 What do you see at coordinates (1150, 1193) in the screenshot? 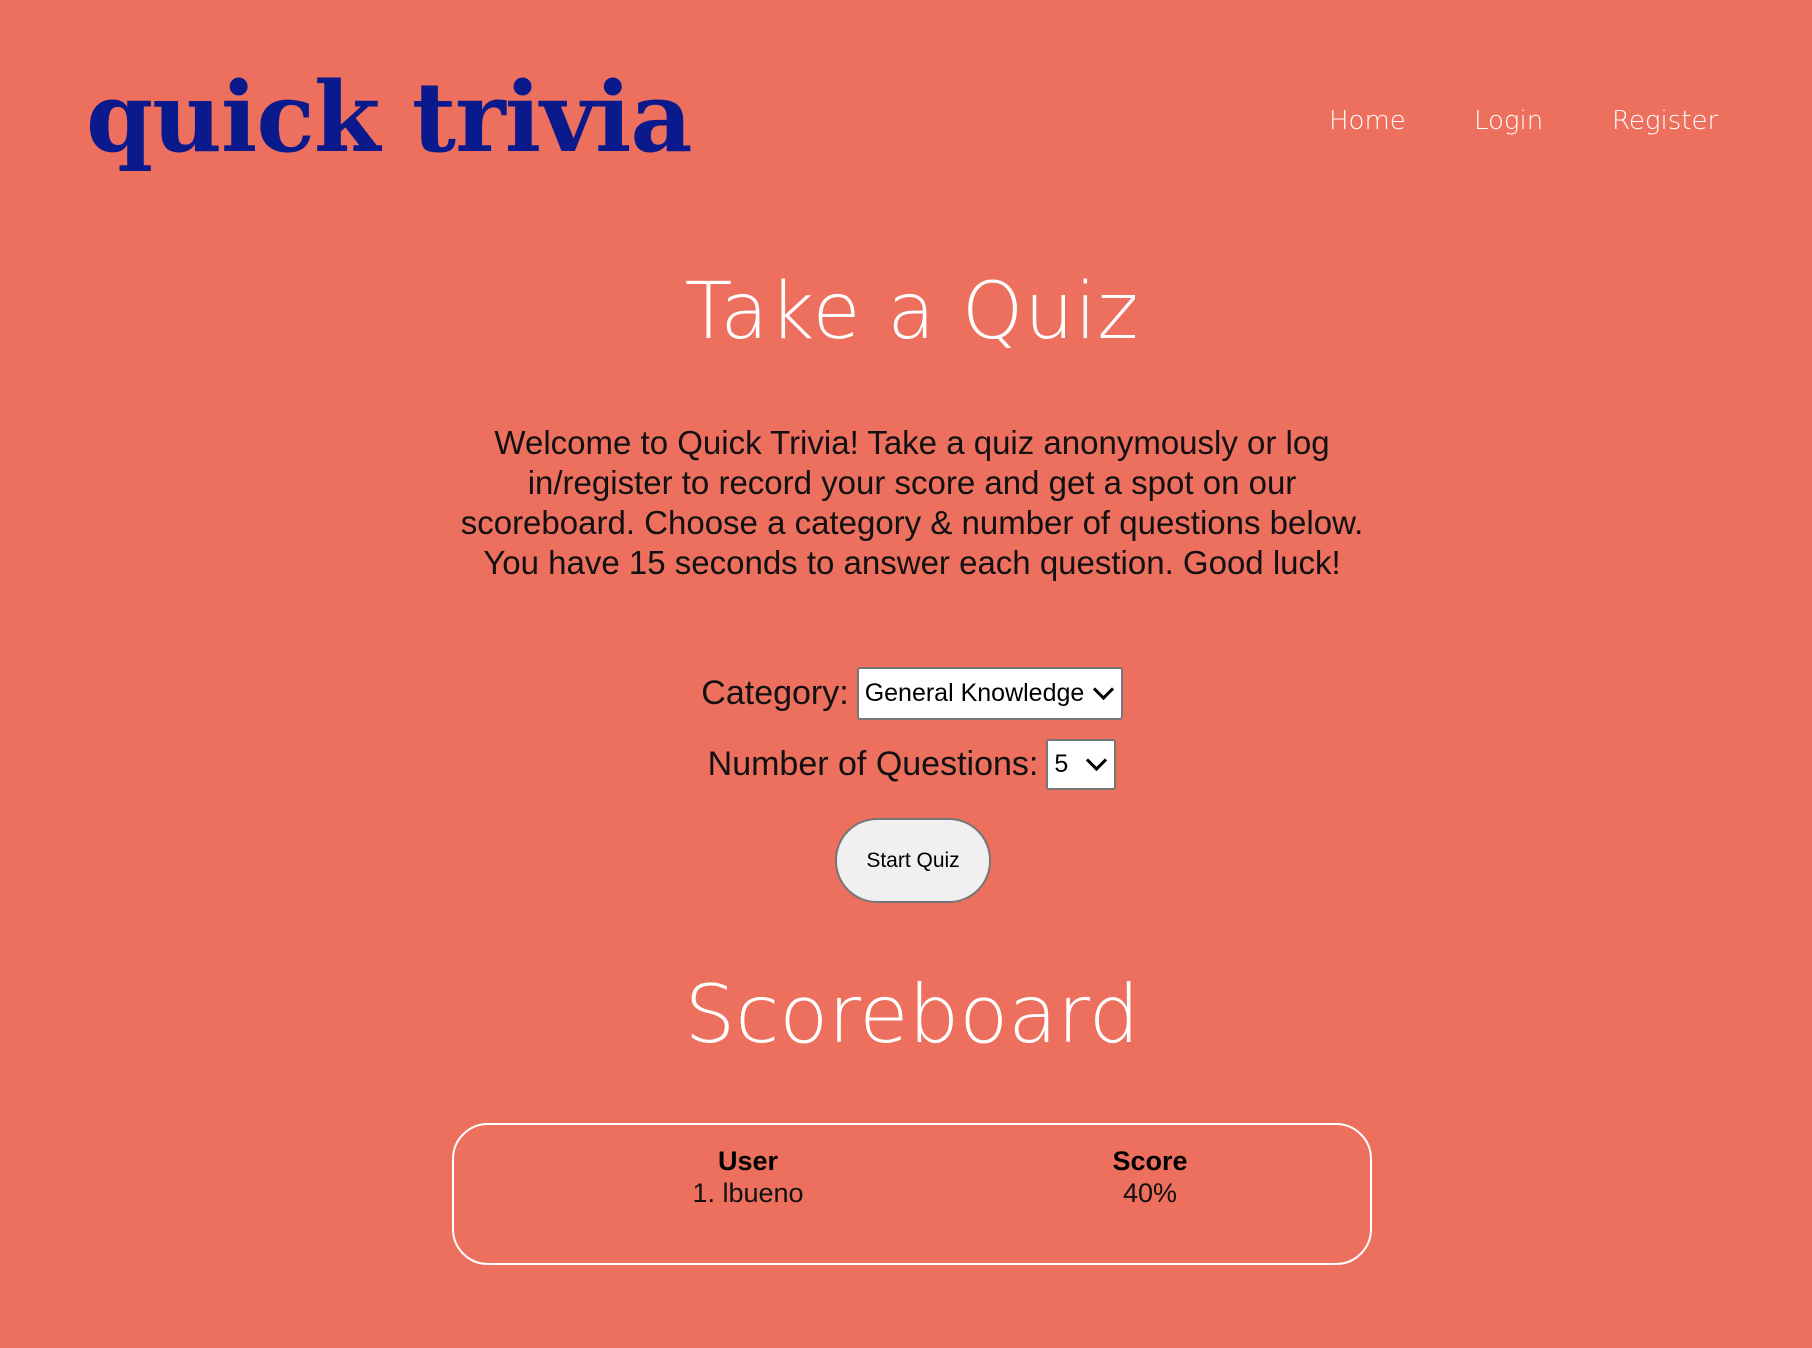
I see `scoreboard-score-cell: 40%` at bounding box center [1150, 1193].